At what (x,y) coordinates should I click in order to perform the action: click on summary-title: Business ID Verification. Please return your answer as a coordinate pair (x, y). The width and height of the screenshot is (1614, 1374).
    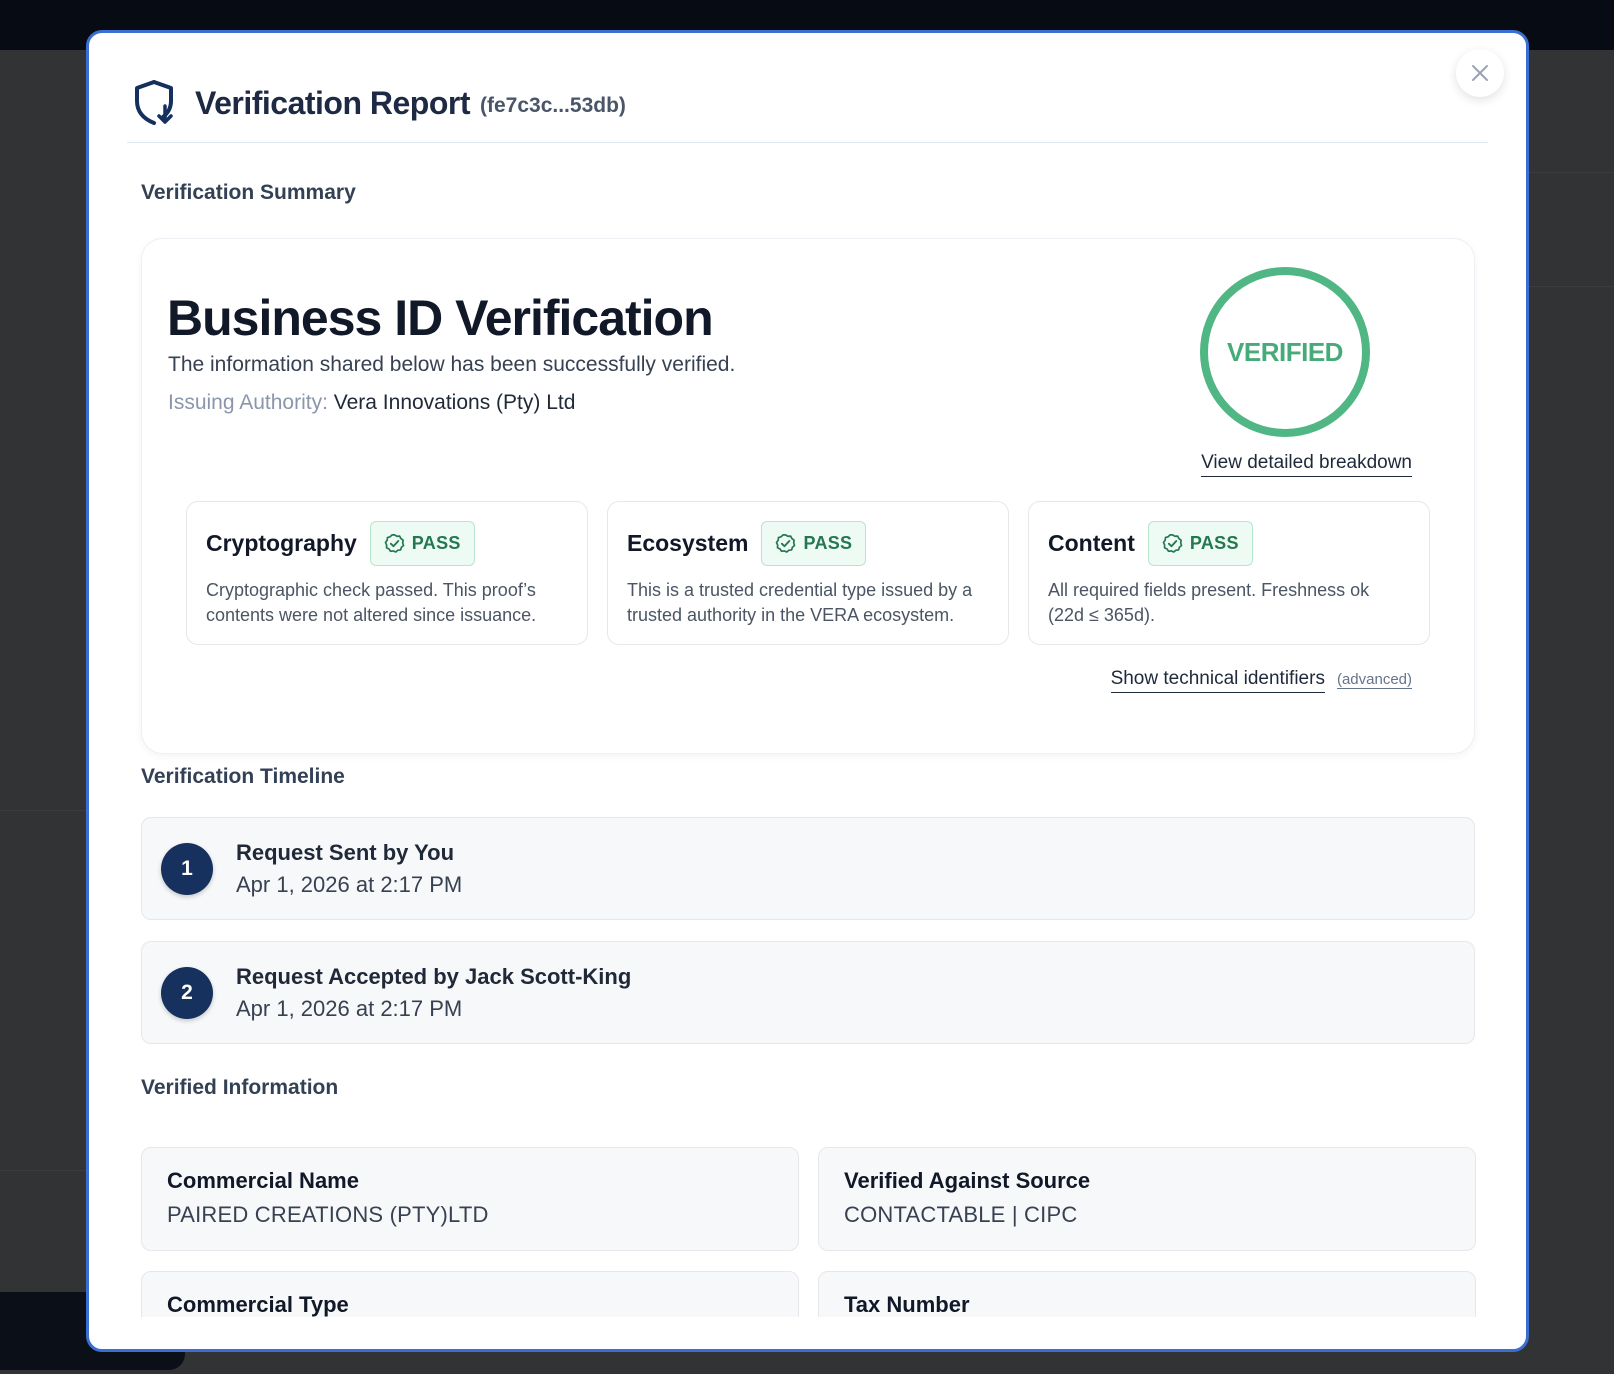
    Looking at the image, I should click on (440, 318).